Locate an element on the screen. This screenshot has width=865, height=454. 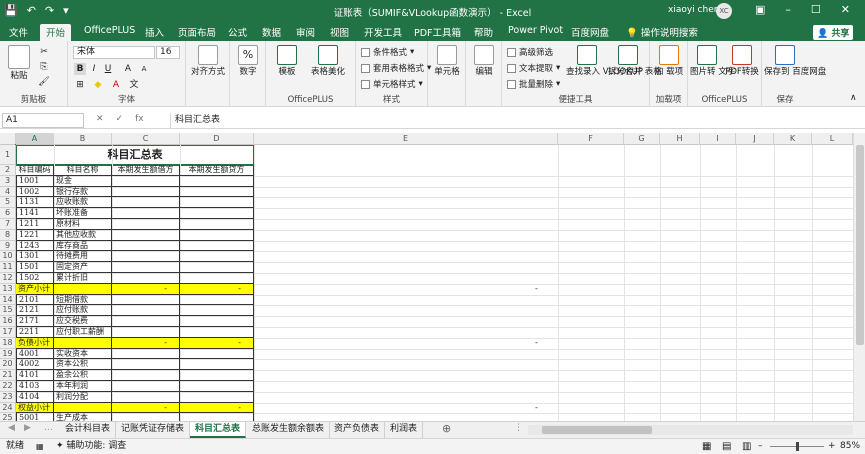
cell-e-value: - is located at coordinates (536, 408).